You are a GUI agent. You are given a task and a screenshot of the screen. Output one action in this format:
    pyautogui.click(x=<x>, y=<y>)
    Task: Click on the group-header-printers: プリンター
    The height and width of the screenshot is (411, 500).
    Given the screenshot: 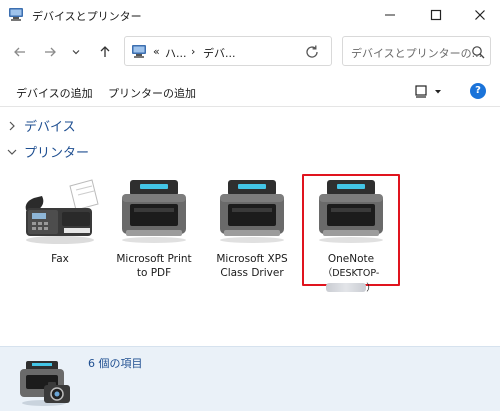 What is the action you would take?
    pyautogui.click(x=47, y=151)
    